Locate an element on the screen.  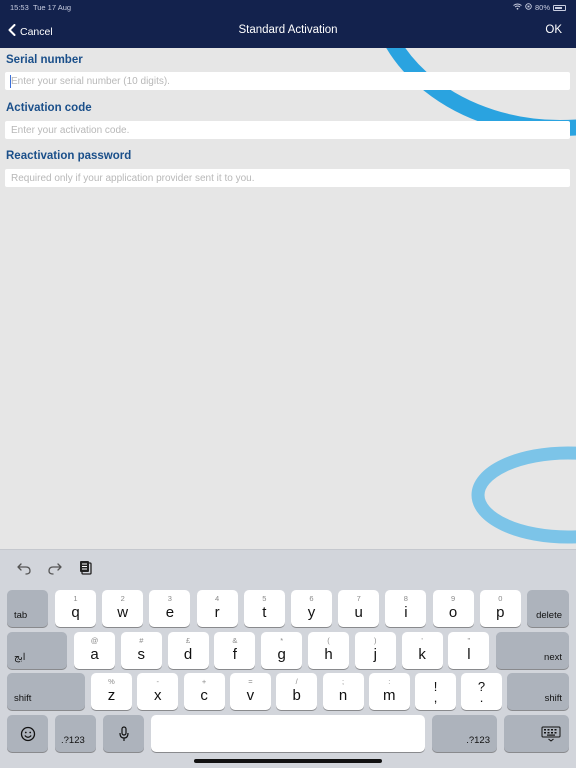
key-w: 2w is located at coordinates (123, 608).